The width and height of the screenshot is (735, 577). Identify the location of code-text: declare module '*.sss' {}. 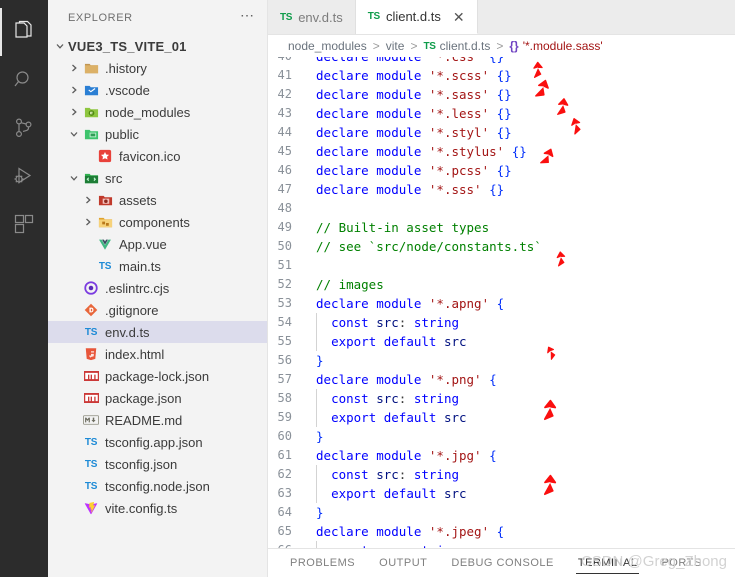
(405, 189).